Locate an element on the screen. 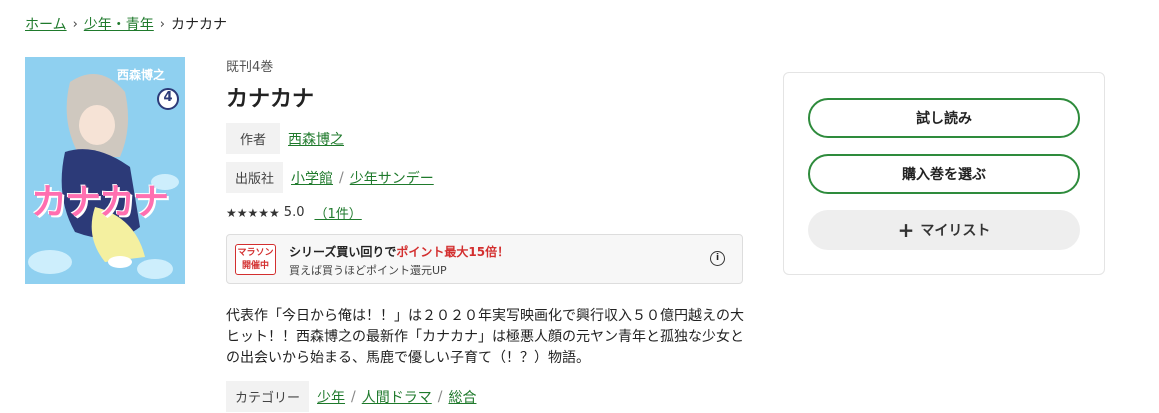  rating-value: 5.0 is located at coordinates (294, 212).